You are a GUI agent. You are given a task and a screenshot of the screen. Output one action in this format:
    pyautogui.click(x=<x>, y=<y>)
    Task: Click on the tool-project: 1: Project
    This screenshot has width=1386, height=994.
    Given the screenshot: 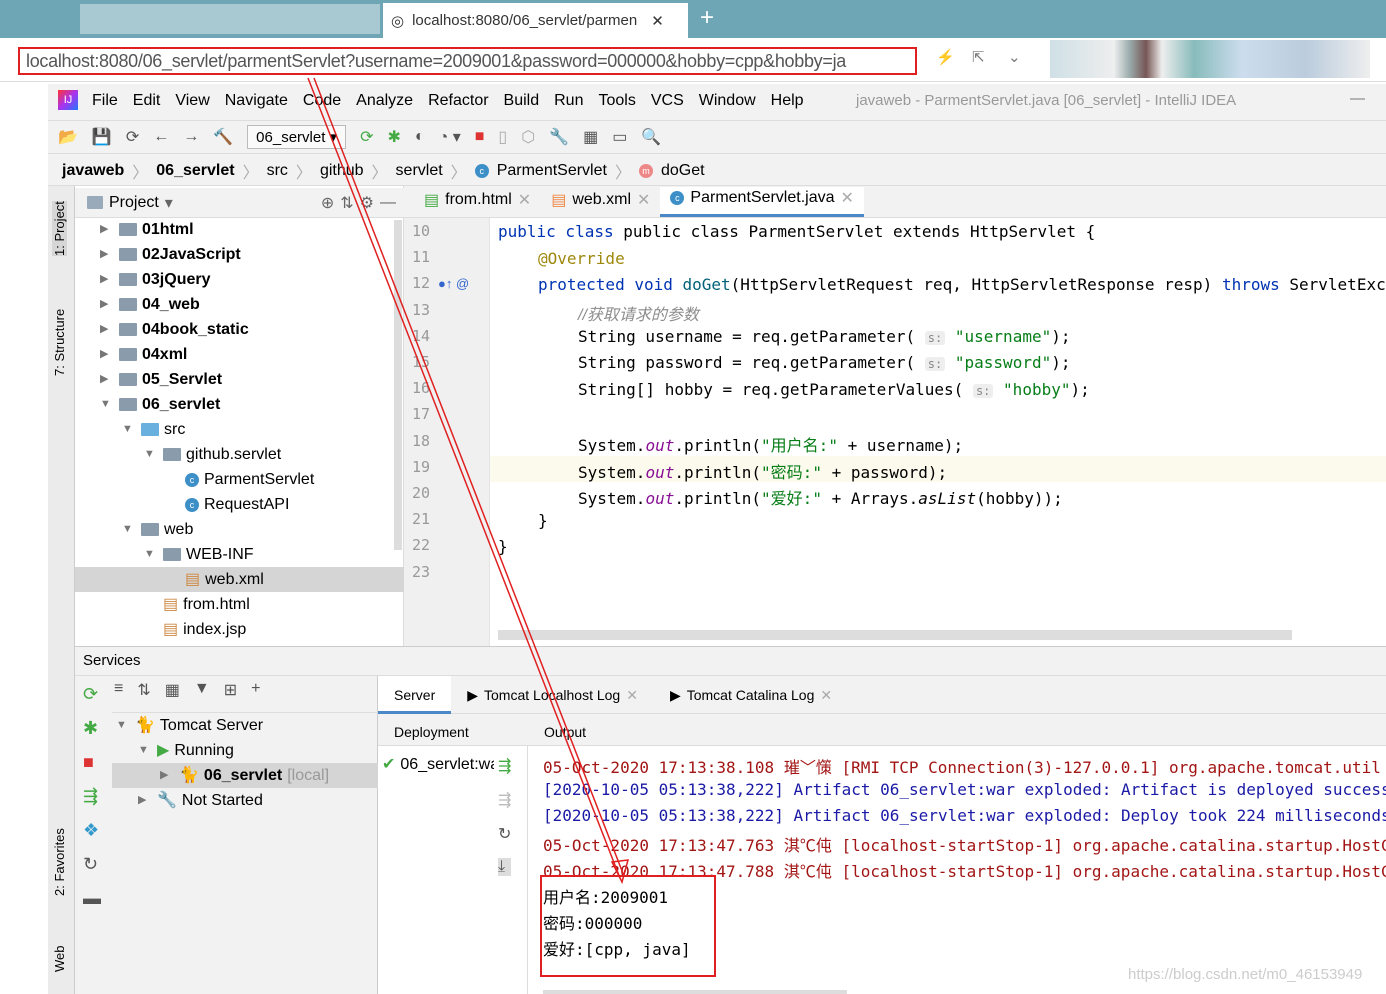 What is the action you would take?
    pyautogui.click(x=59, y=228)
    